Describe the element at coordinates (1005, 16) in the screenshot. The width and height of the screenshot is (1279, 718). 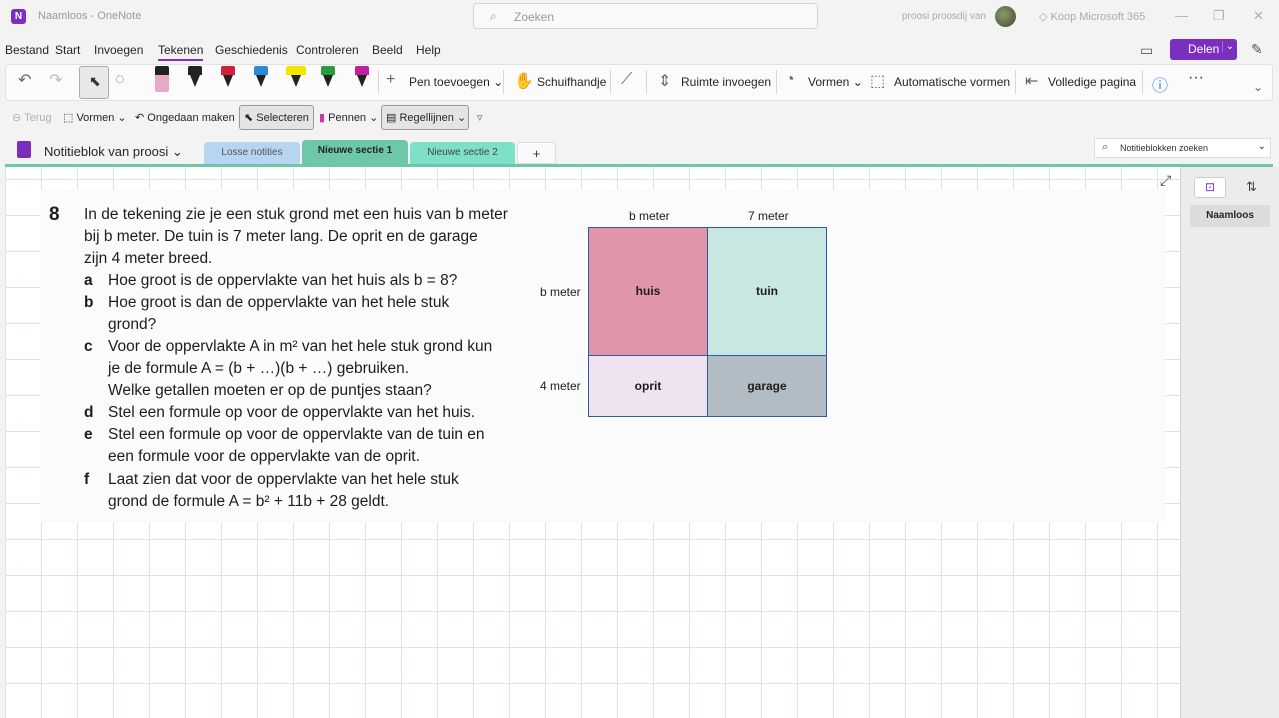
I see `avatar` at that location.